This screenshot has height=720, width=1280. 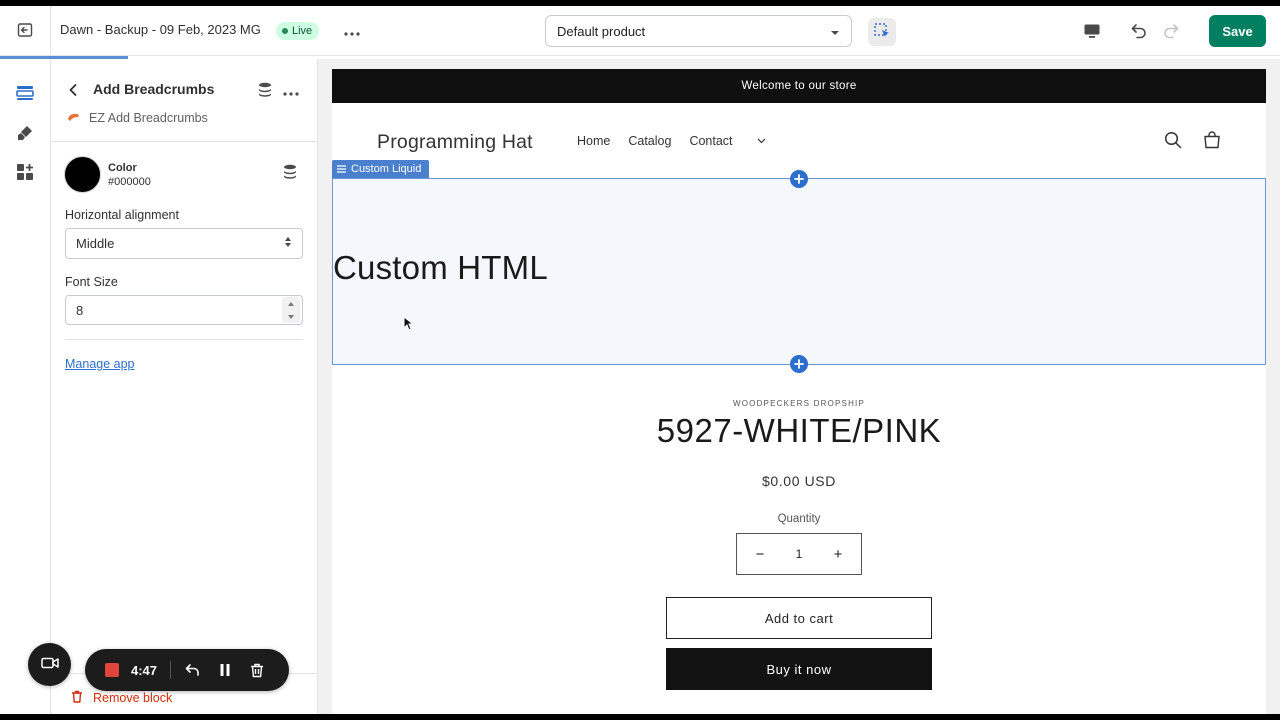 I want to click on quantity-minus-button: −, so click(x=760, y=554).